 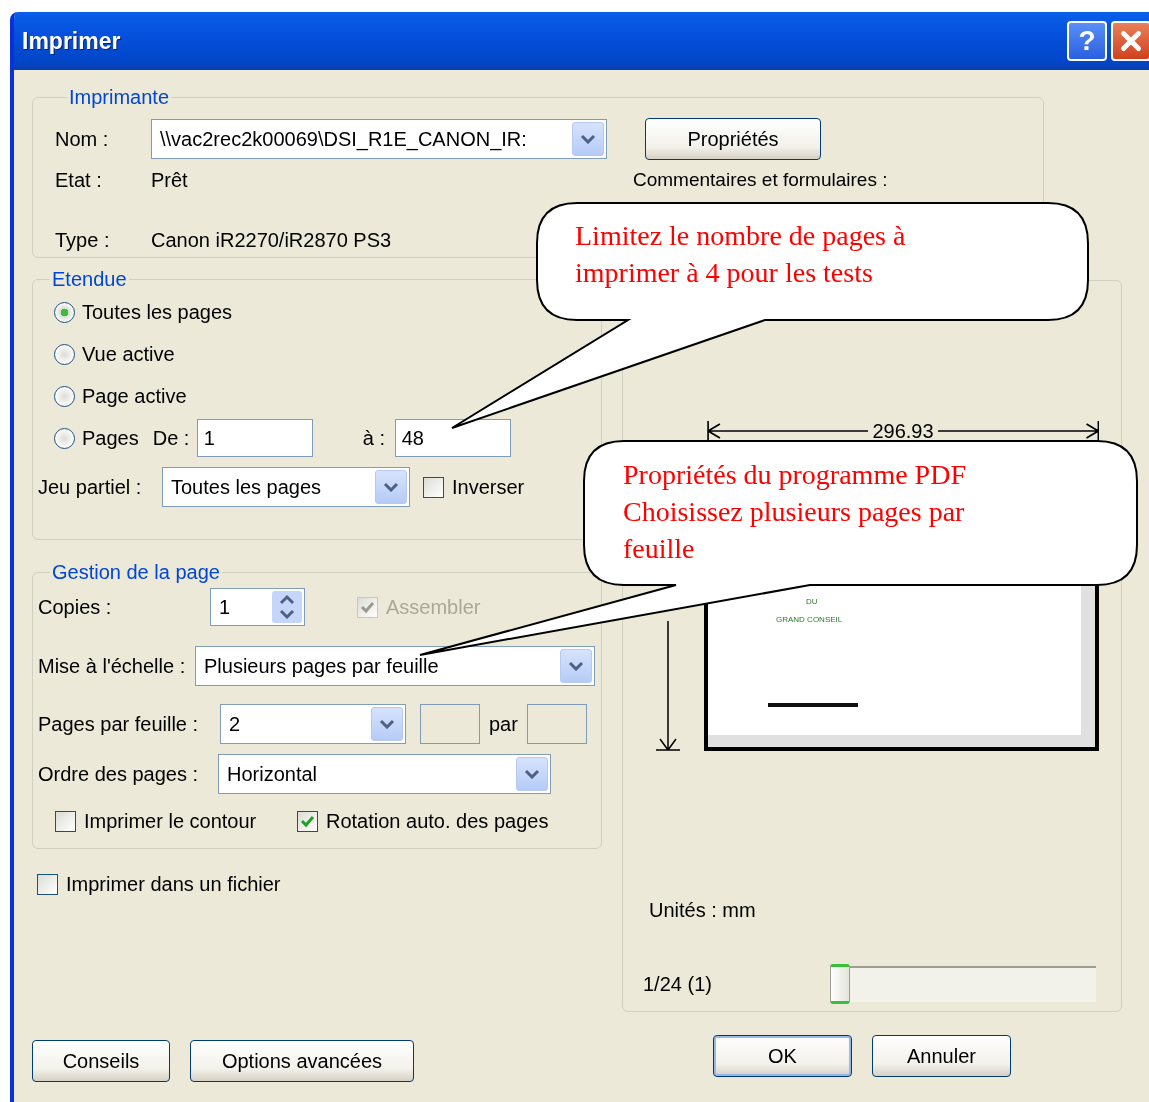 I want to click on dropdown: 2, so click(x=313, y=724).